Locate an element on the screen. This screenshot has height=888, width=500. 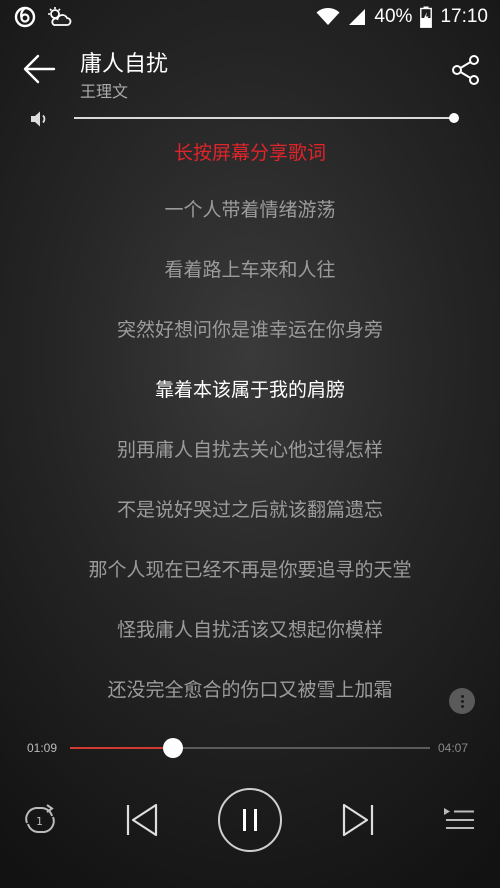
current-time: 01:09 is located at coordinates (42, 748).